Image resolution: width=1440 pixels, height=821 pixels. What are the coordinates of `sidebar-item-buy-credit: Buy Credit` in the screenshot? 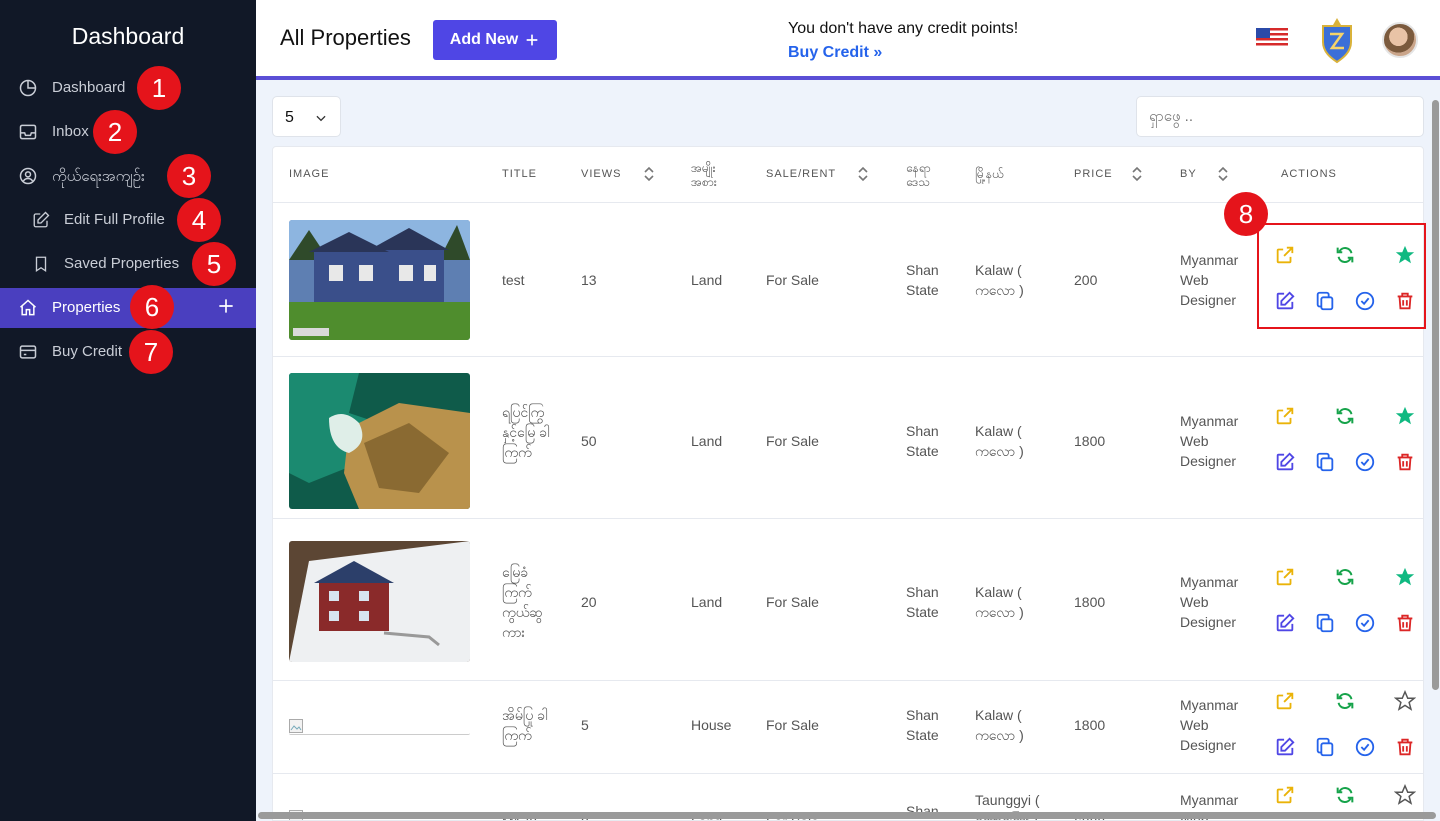 It's located at (128, 352).